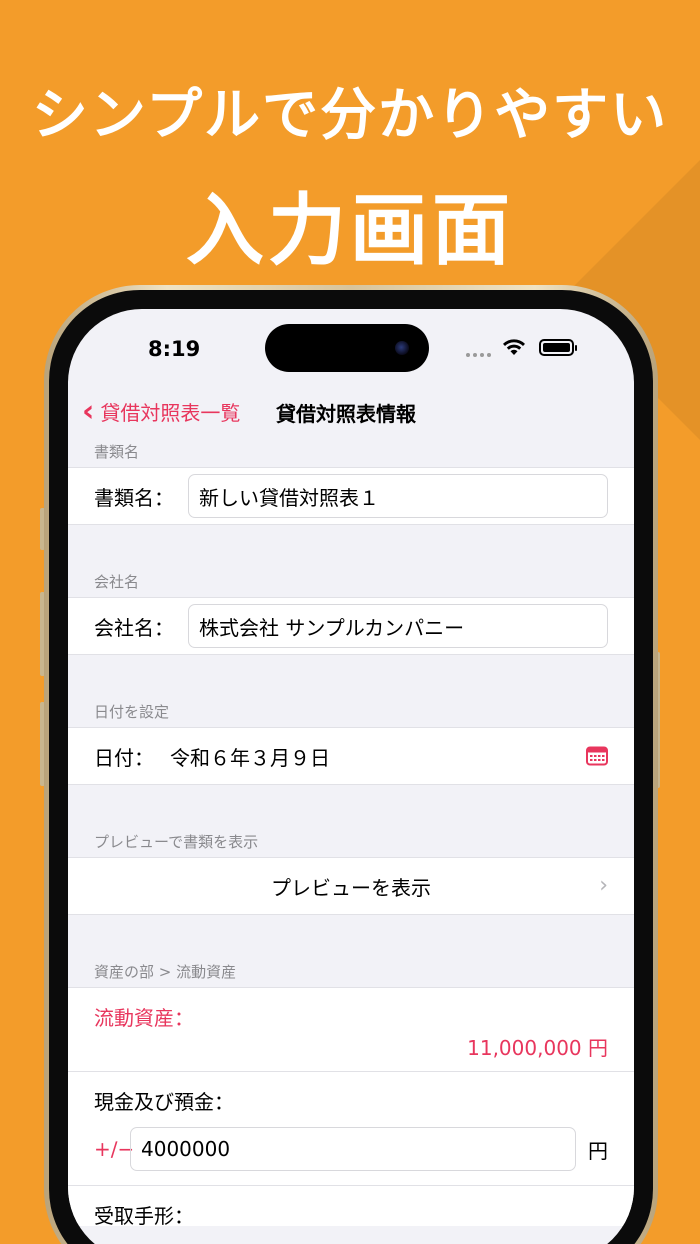  I want to click on company-row: 会社名： 株式会社 サンプルカンパニー, so click(351, 626).